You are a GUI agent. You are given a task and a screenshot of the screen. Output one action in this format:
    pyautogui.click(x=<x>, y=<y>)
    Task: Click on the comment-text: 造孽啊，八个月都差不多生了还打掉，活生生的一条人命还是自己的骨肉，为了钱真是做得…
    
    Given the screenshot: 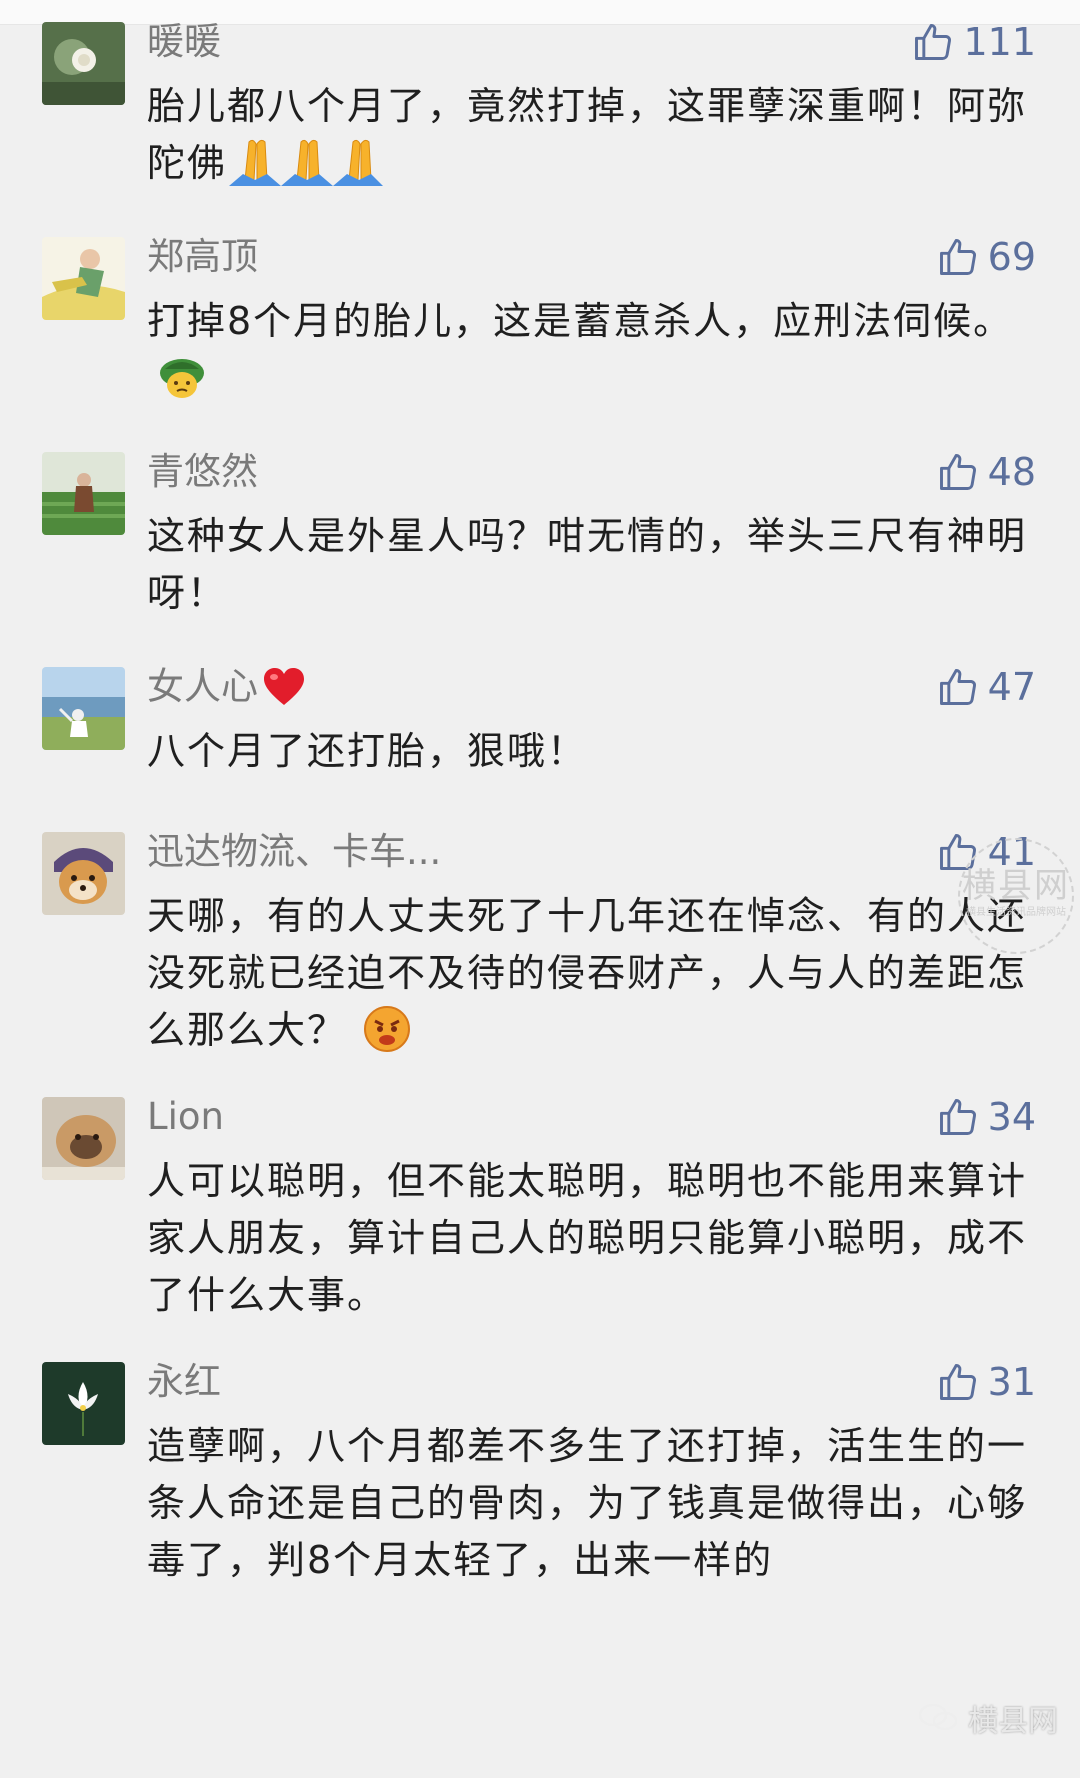 What is the action you would take?
    pyautogui.click(x=587, y=1503)
    